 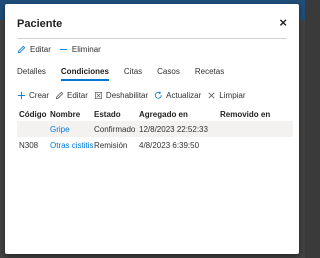 What do you see at coordinates (120, 74) in the screenshot?
I see `tab-strip: Detalles Condiciones Citas Casos Recetas` at bounding box center [120, 74].